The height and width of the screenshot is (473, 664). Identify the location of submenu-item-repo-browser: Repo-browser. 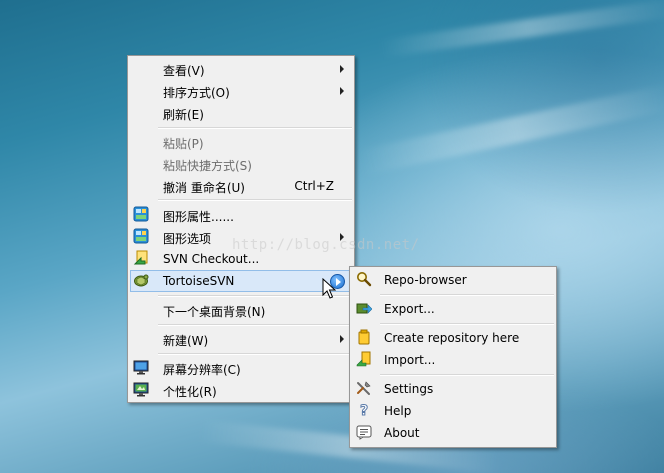
(453, 280).